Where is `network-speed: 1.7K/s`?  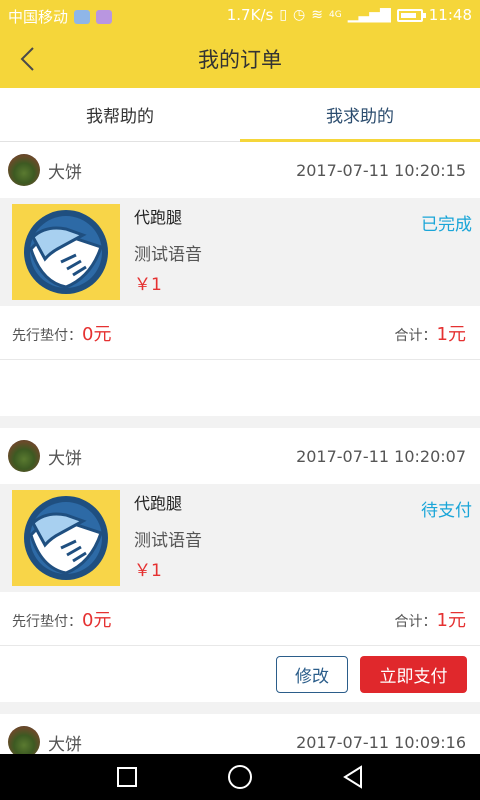
network-speed: 1.7K/s is located at coordinates (250, 15).